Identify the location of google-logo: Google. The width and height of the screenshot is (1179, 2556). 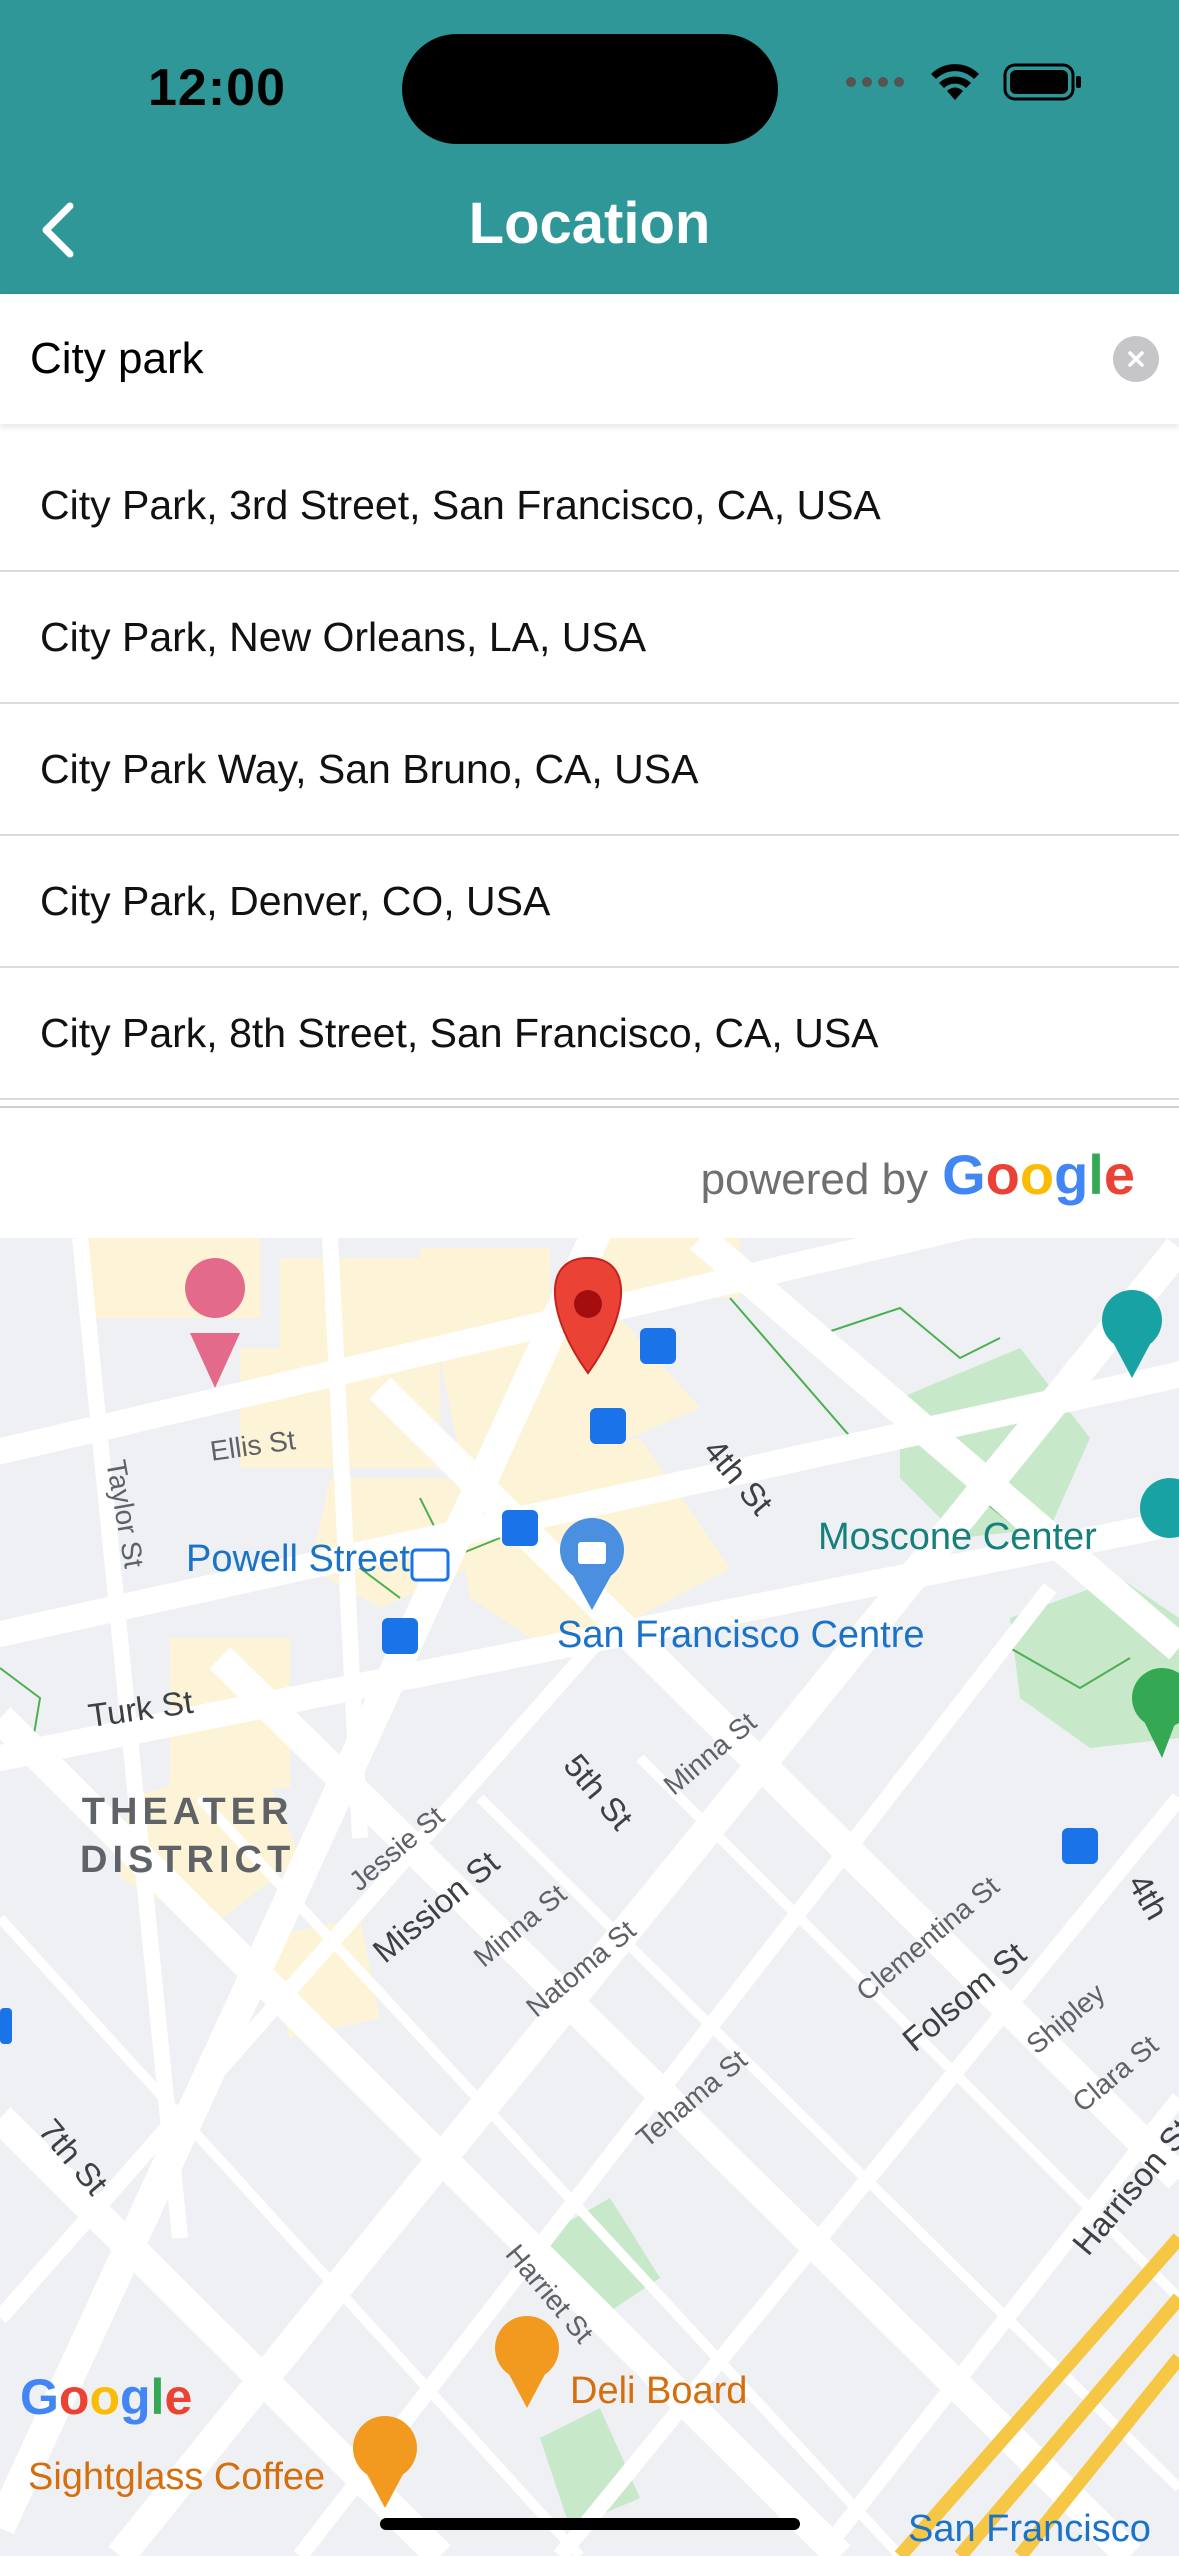
(1038, 1174).